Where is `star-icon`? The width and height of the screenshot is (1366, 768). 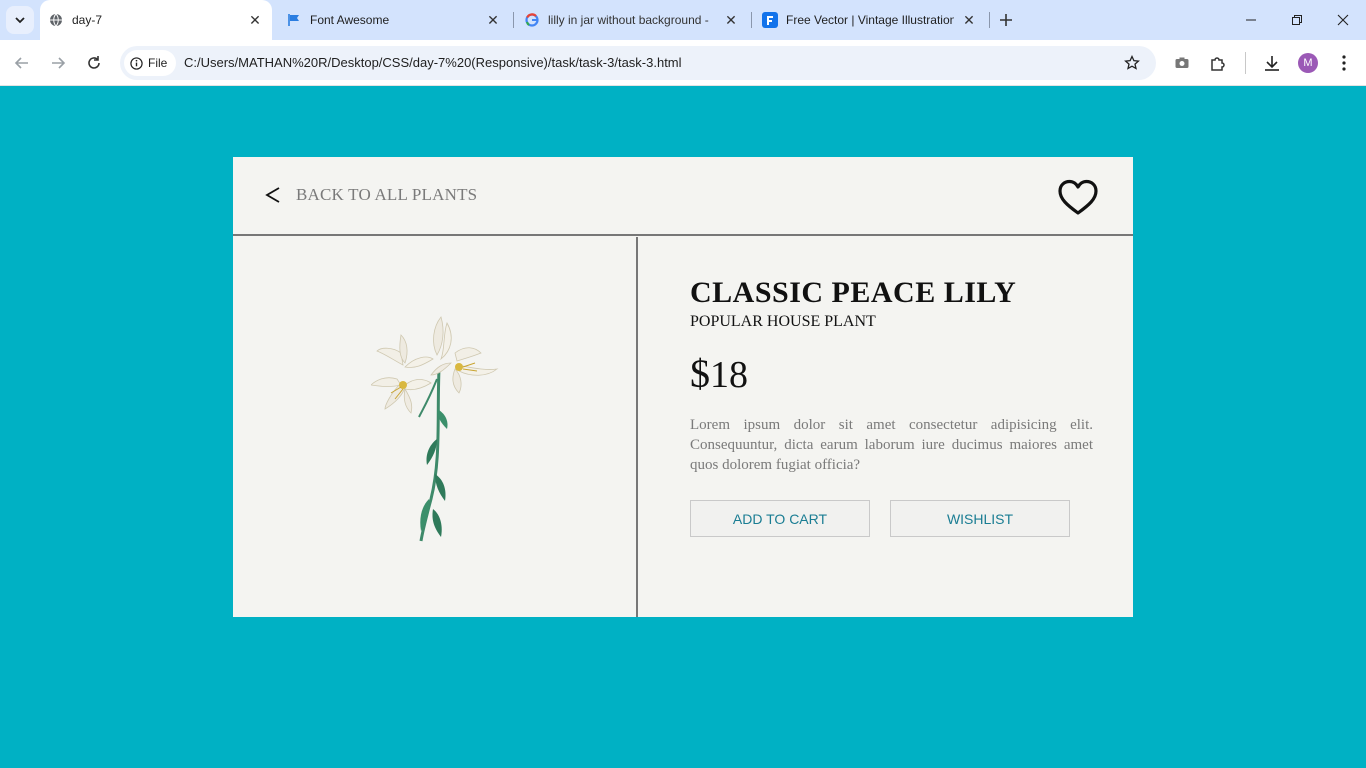
star-icon is located at coordinates (1132, 62).